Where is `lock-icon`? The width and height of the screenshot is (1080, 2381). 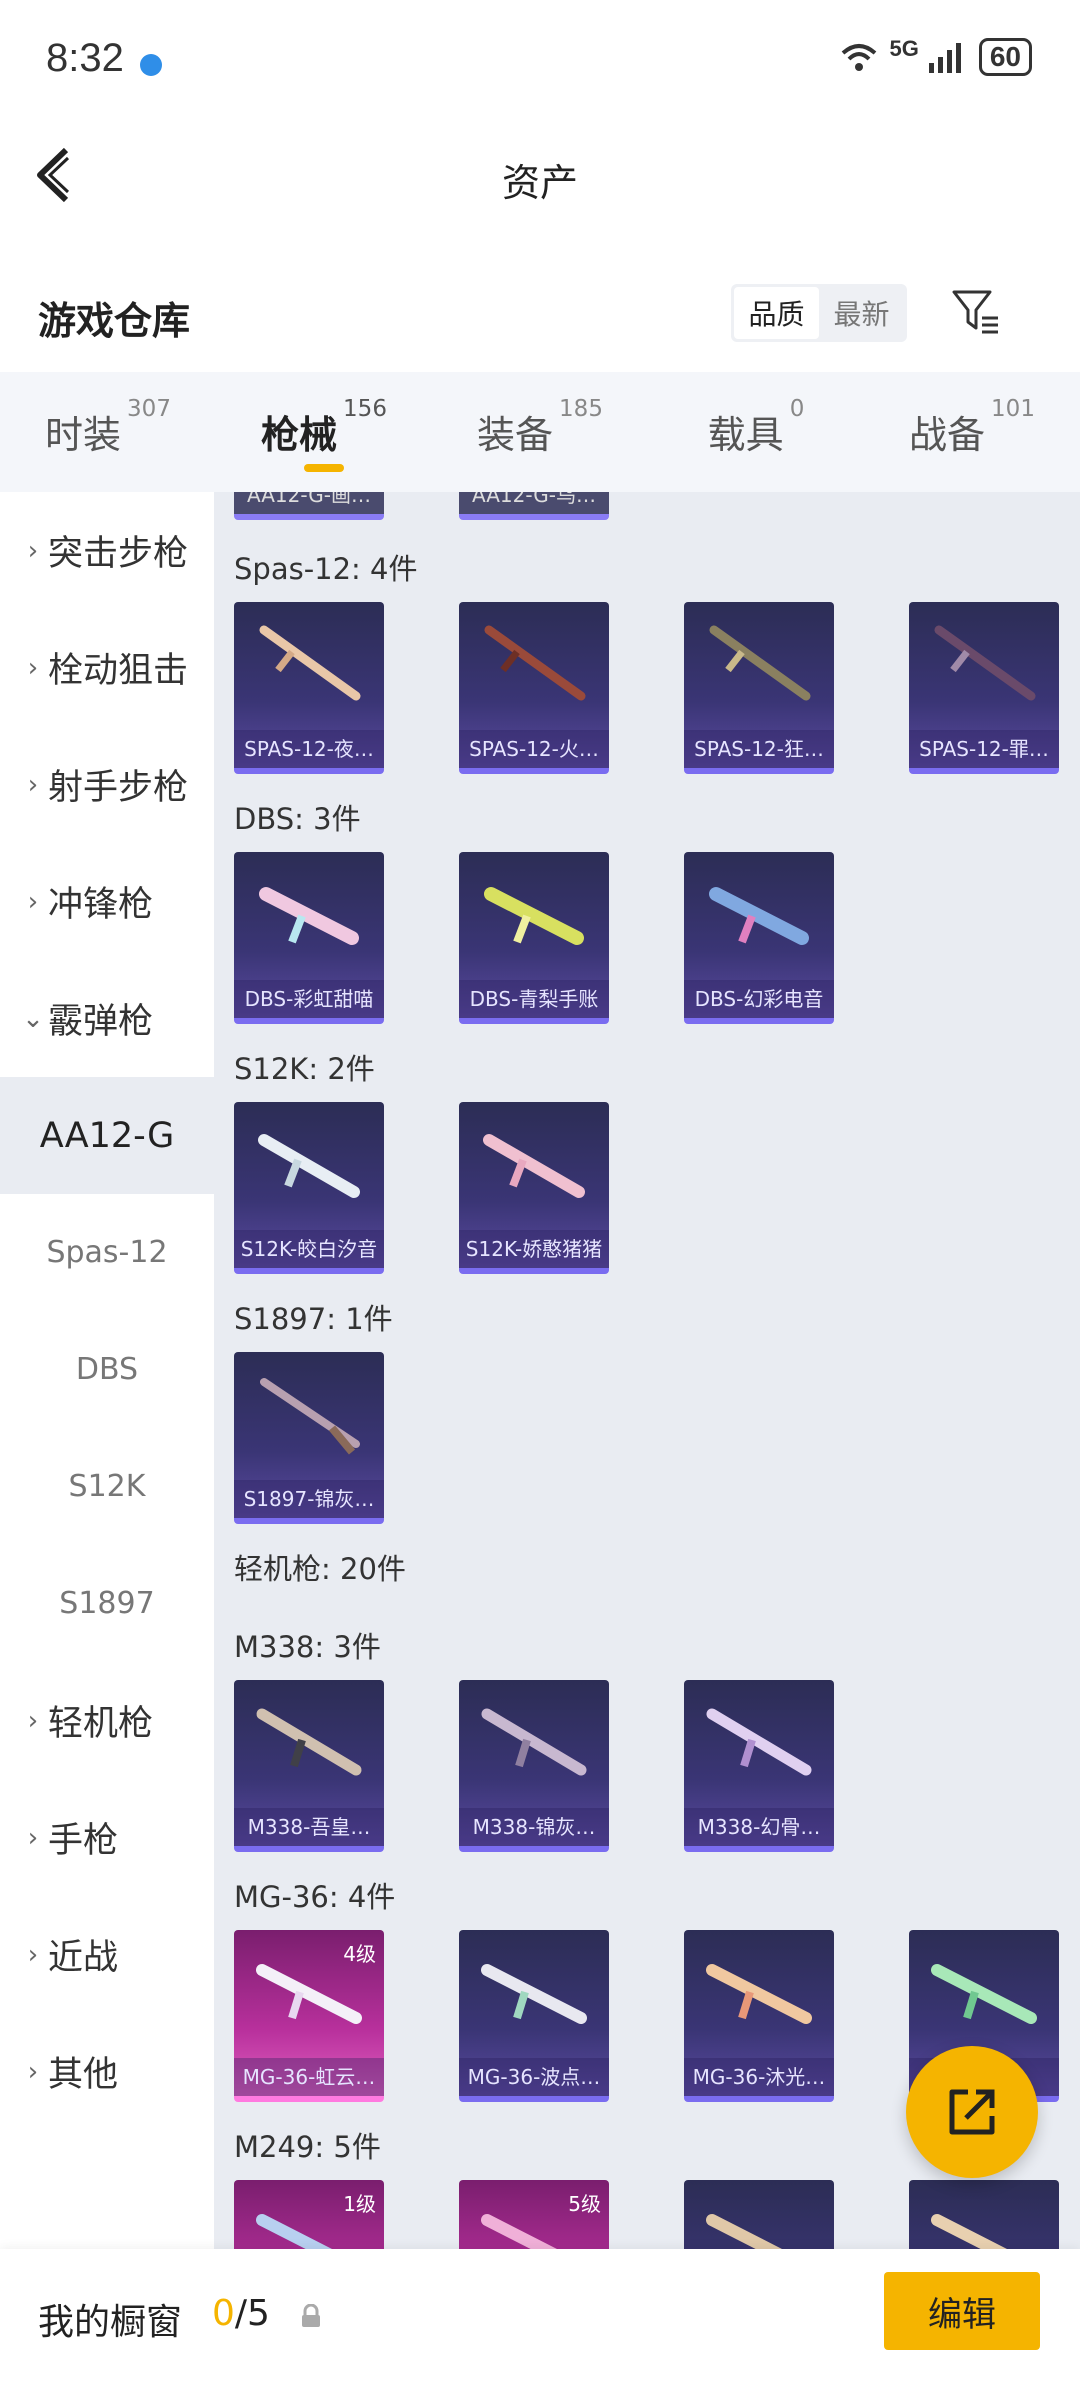
lock-icon is located at coordinates (311, 2315).